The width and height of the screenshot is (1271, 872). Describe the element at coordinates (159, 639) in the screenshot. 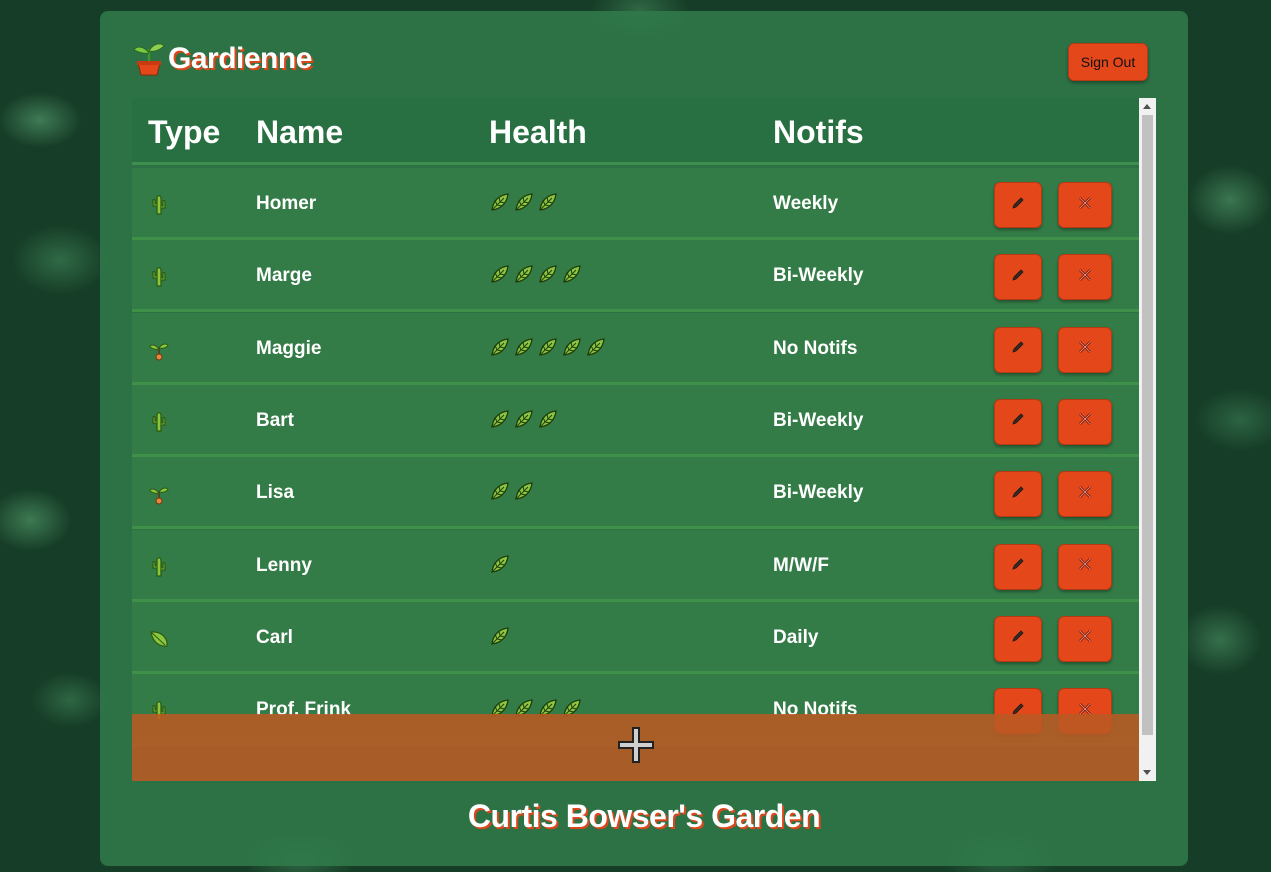

I see `leaf-icon` at that location.